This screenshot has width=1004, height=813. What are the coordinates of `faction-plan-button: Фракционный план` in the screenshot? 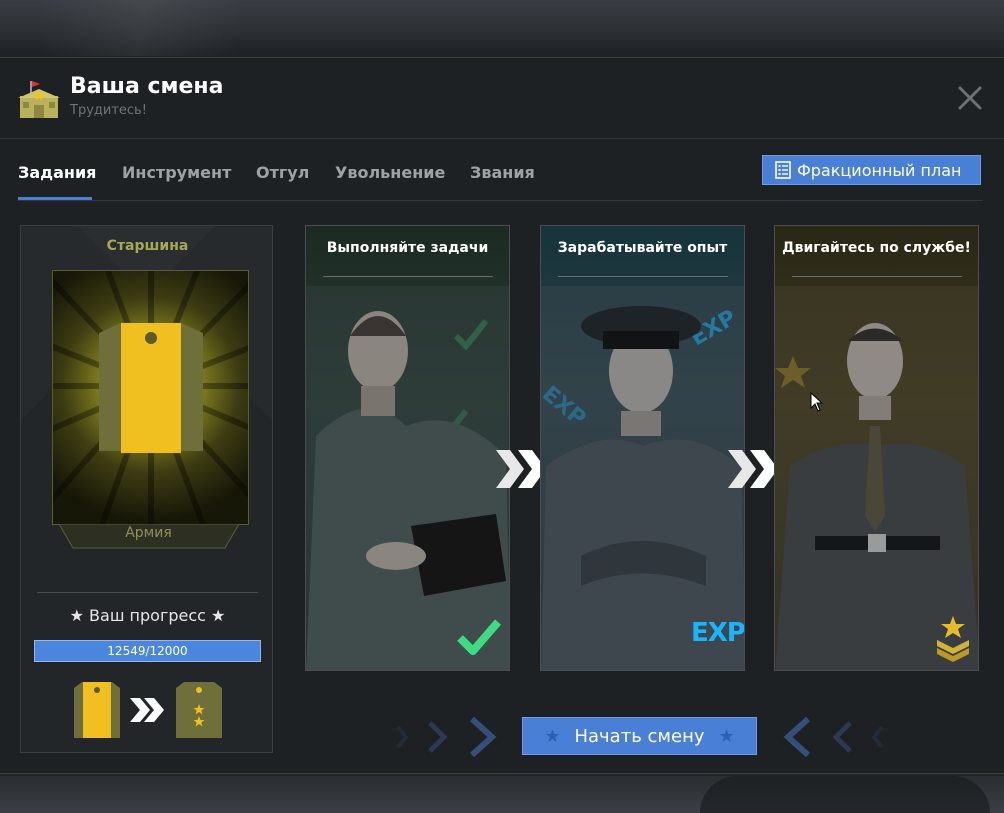 It's located at (871, 170).